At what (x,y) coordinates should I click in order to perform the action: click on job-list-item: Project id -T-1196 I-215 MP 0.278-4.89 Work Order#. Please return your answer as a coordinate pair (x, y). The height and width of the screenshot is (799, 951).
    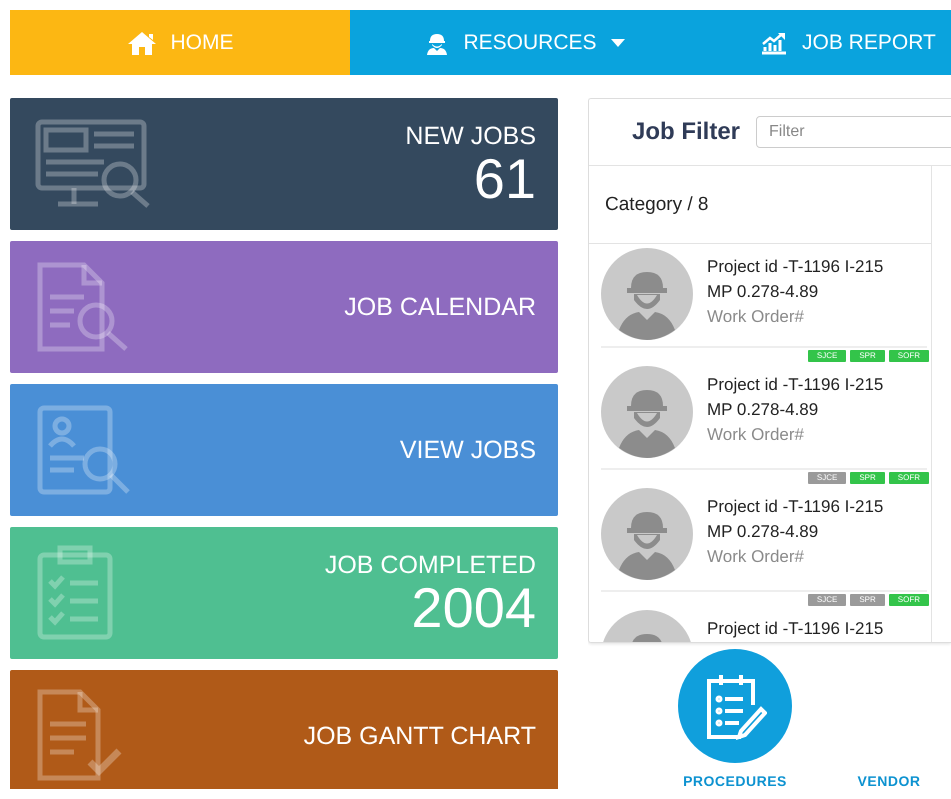
    Looking at the image, I should click on (764, 296).